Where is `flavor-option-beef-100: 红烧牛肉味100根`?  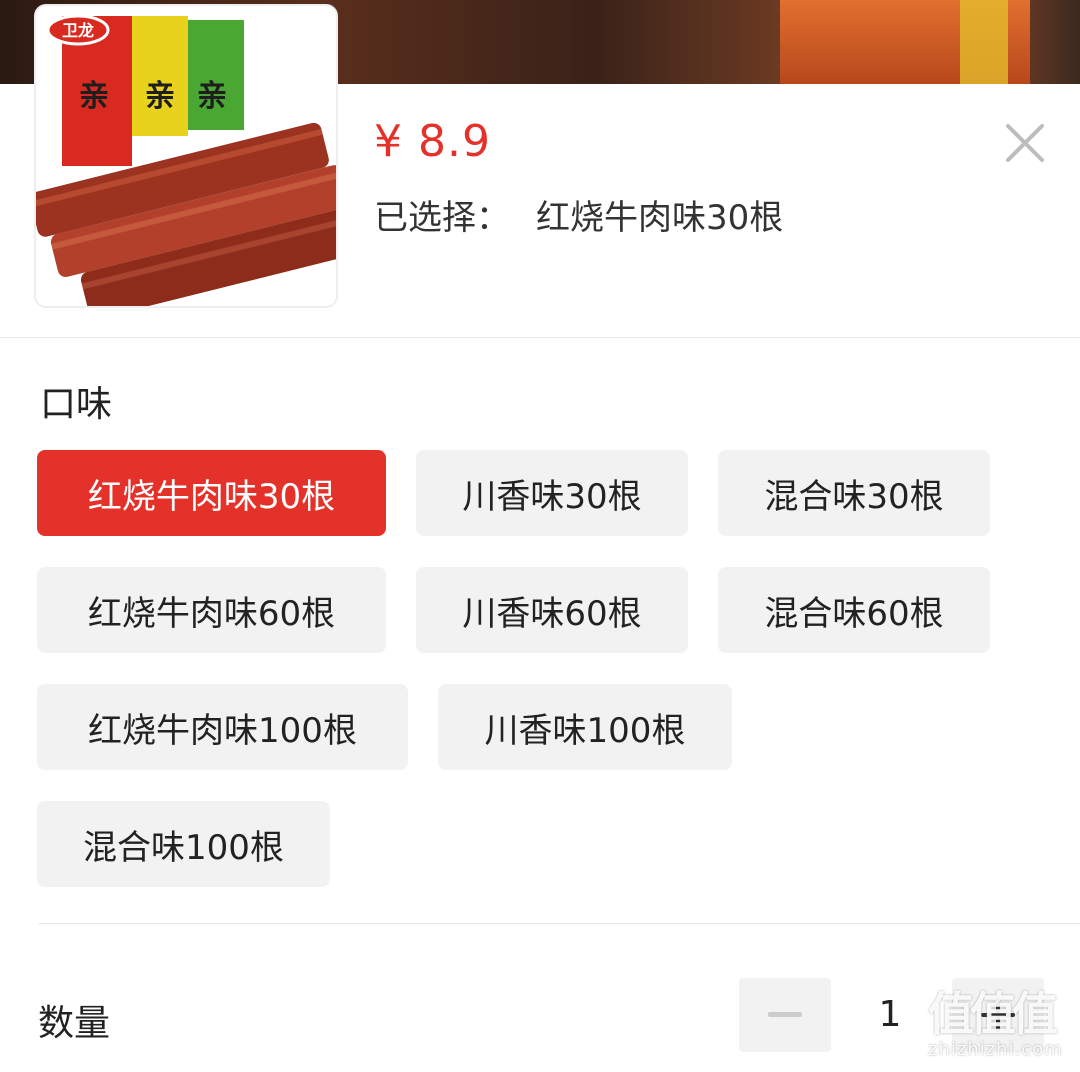 flavor-option-beef-100: 红烧牛肉味100根 is located at coordinates (222, 727).